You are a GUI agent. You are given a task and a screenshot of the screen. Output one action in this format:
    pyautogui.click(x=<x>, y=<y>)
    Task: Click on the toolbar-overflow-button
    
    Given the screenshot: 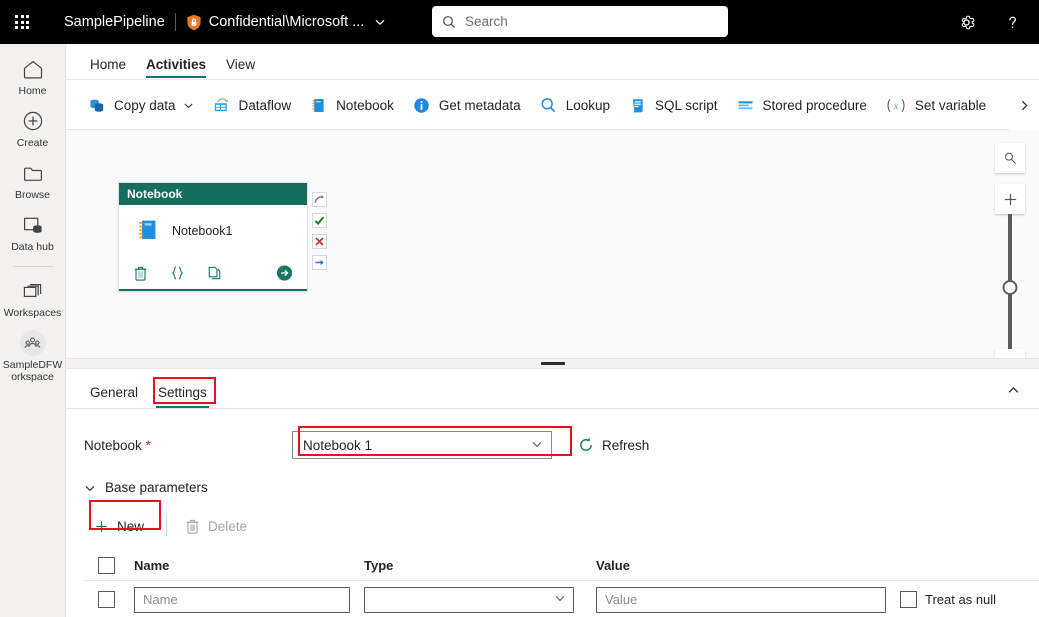 What is the action you would take?
    pyautogui.click(x=1024, y=105)
    